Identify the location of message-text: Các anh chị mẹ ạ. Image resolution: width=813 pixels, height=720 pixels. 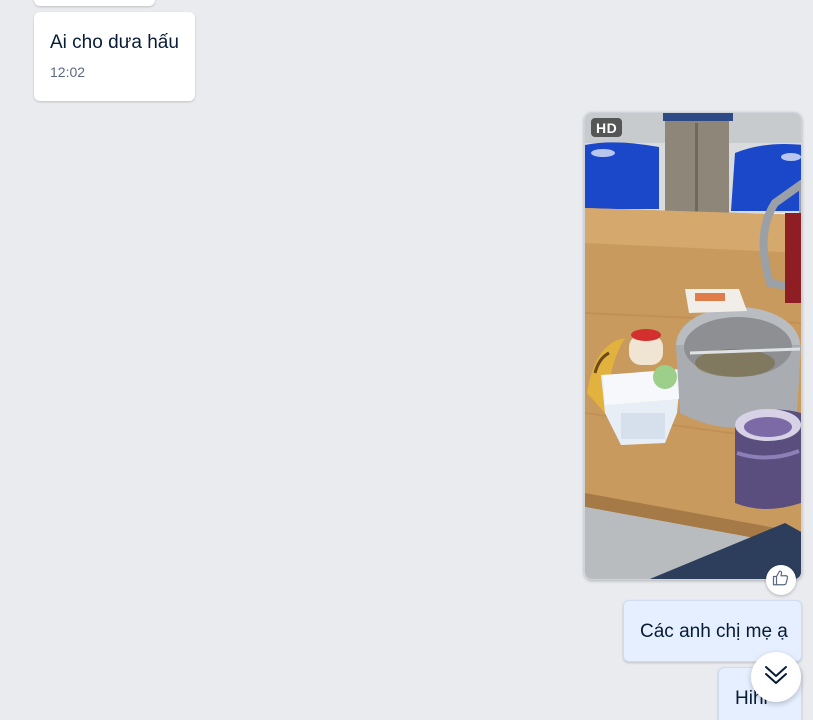
(714, 631).